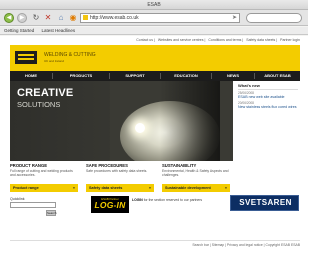 The width and height of the screenshot is (320, 257). Describe the element at coordinates (73, 18) in the screenshot. I see `rss-icon: ◉` at that location.